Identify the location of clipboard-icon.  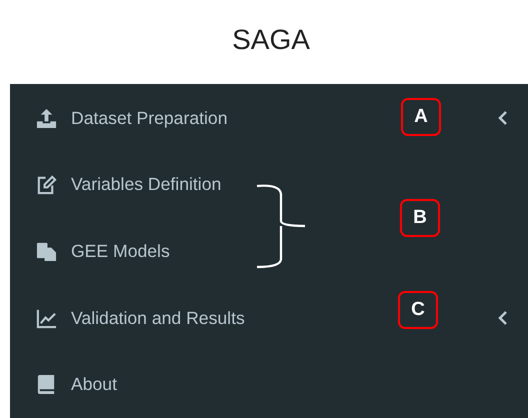
(46, 251).